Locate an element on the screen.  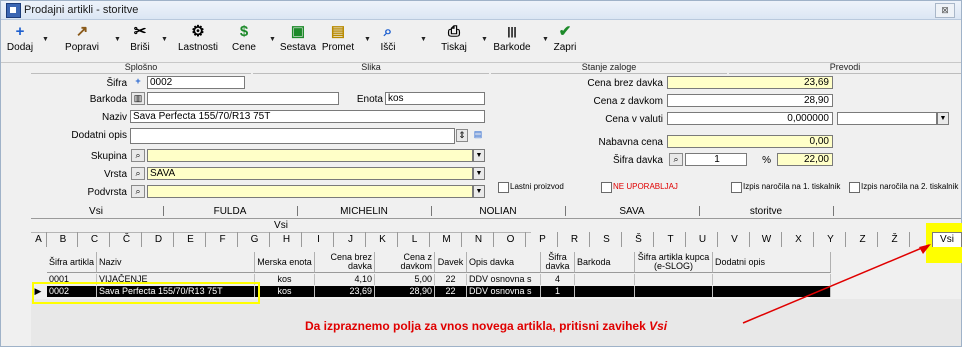
arrow-line is located at coordinates (836, 284).